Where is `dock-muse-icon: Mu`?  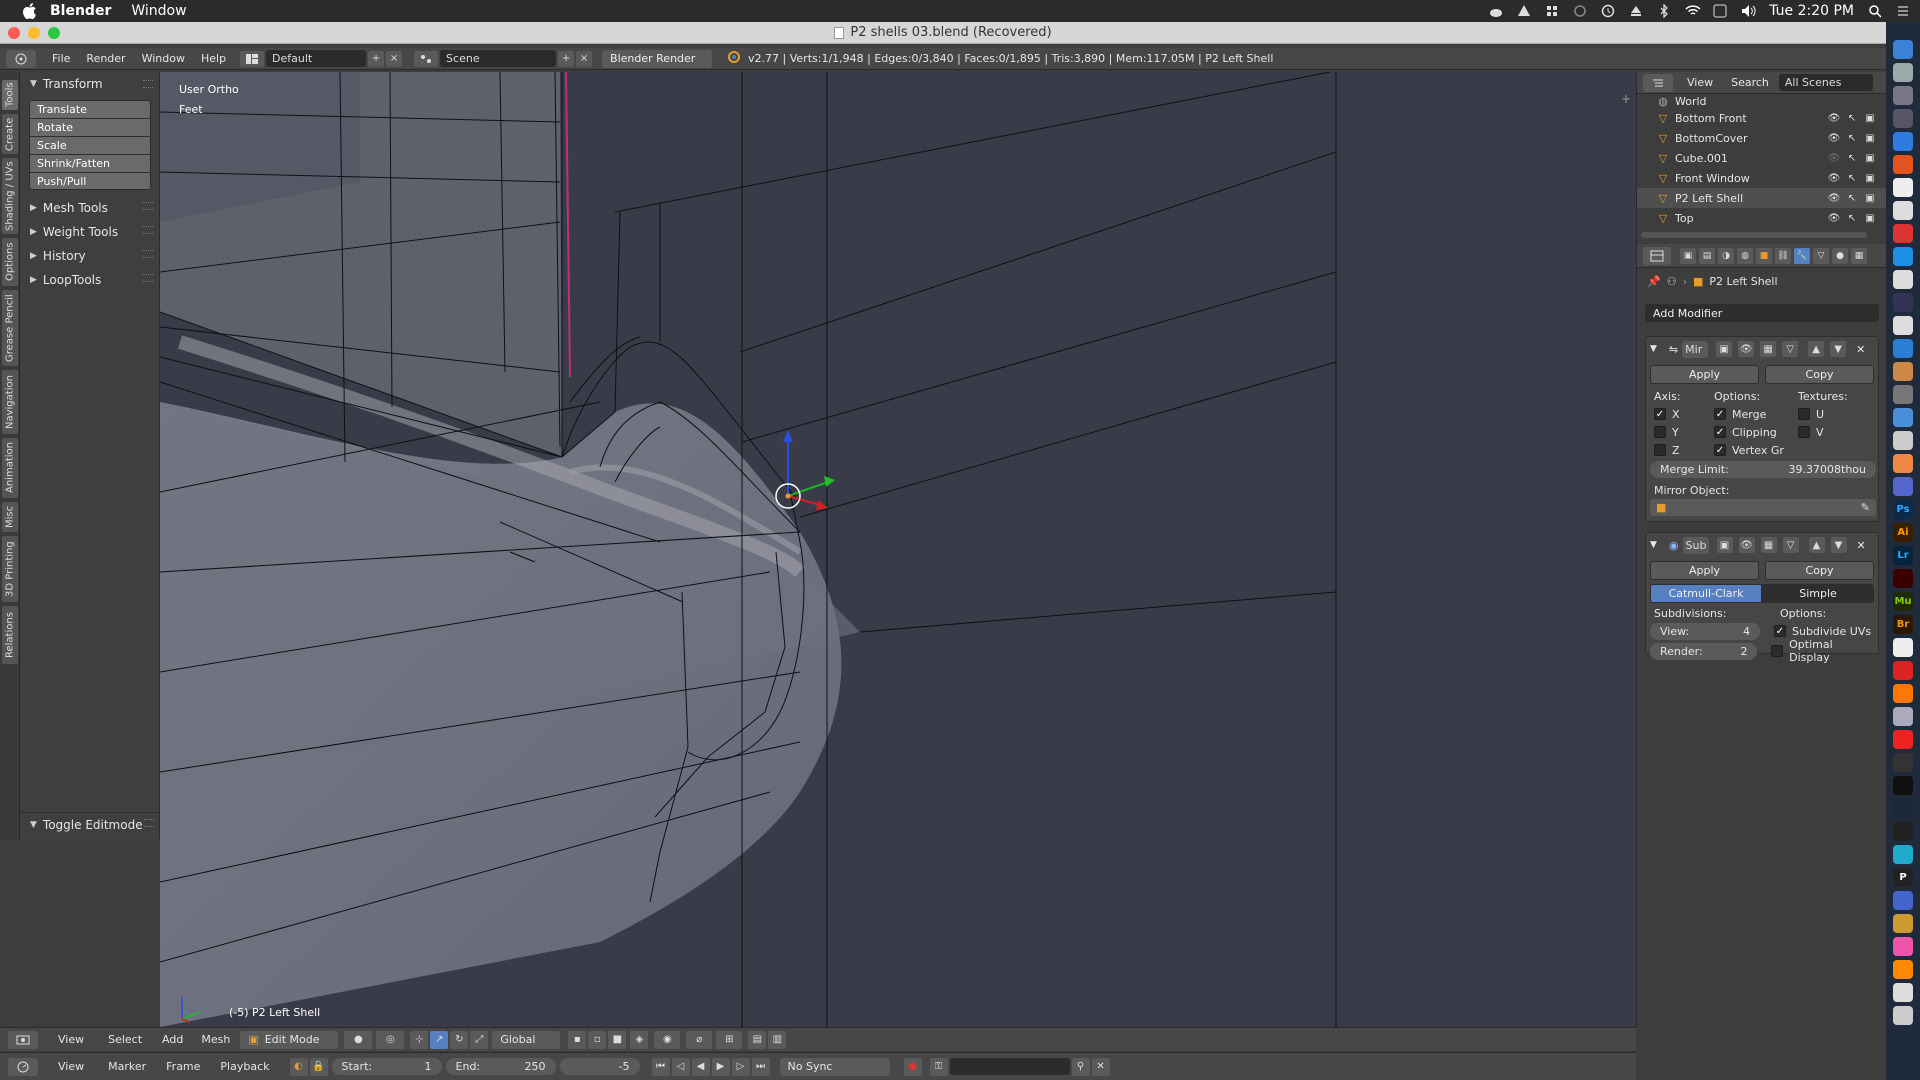
dock-muse-icon: Mu is located at coordinates (1903, 601).